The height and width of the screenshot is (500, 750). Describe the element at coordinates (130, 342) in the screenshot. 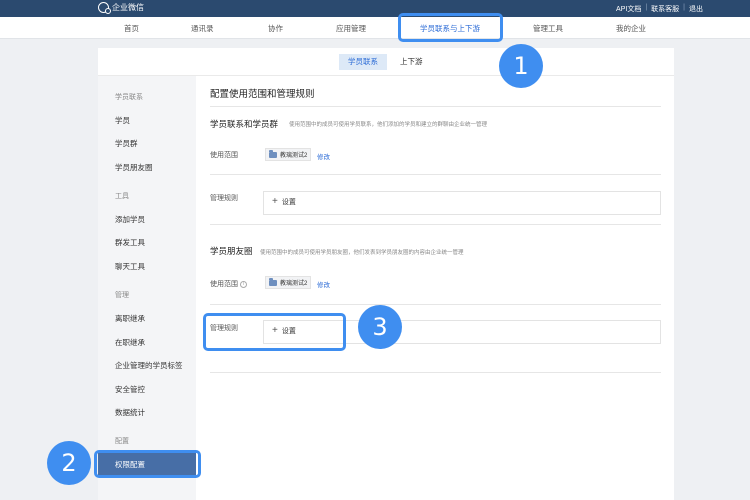

I see `sidebar-item-onjob-inherit: 在职继承` at that location.